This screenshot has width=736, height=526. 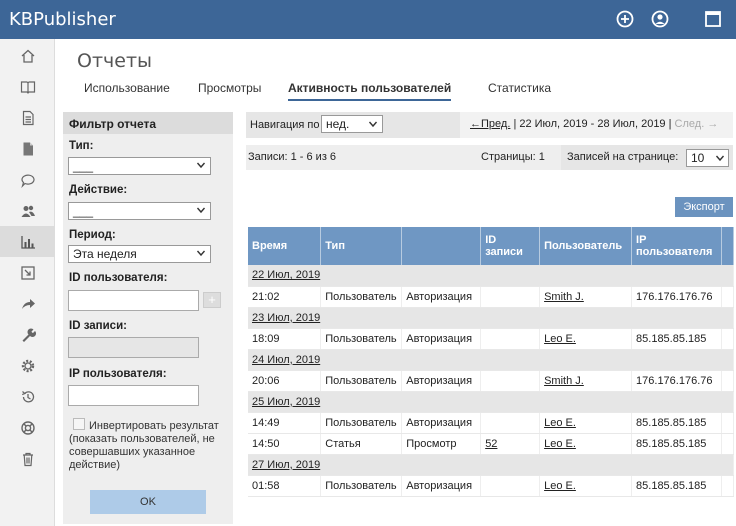 I want to click on column-header-type: Тип, so click(x=361, y=246).